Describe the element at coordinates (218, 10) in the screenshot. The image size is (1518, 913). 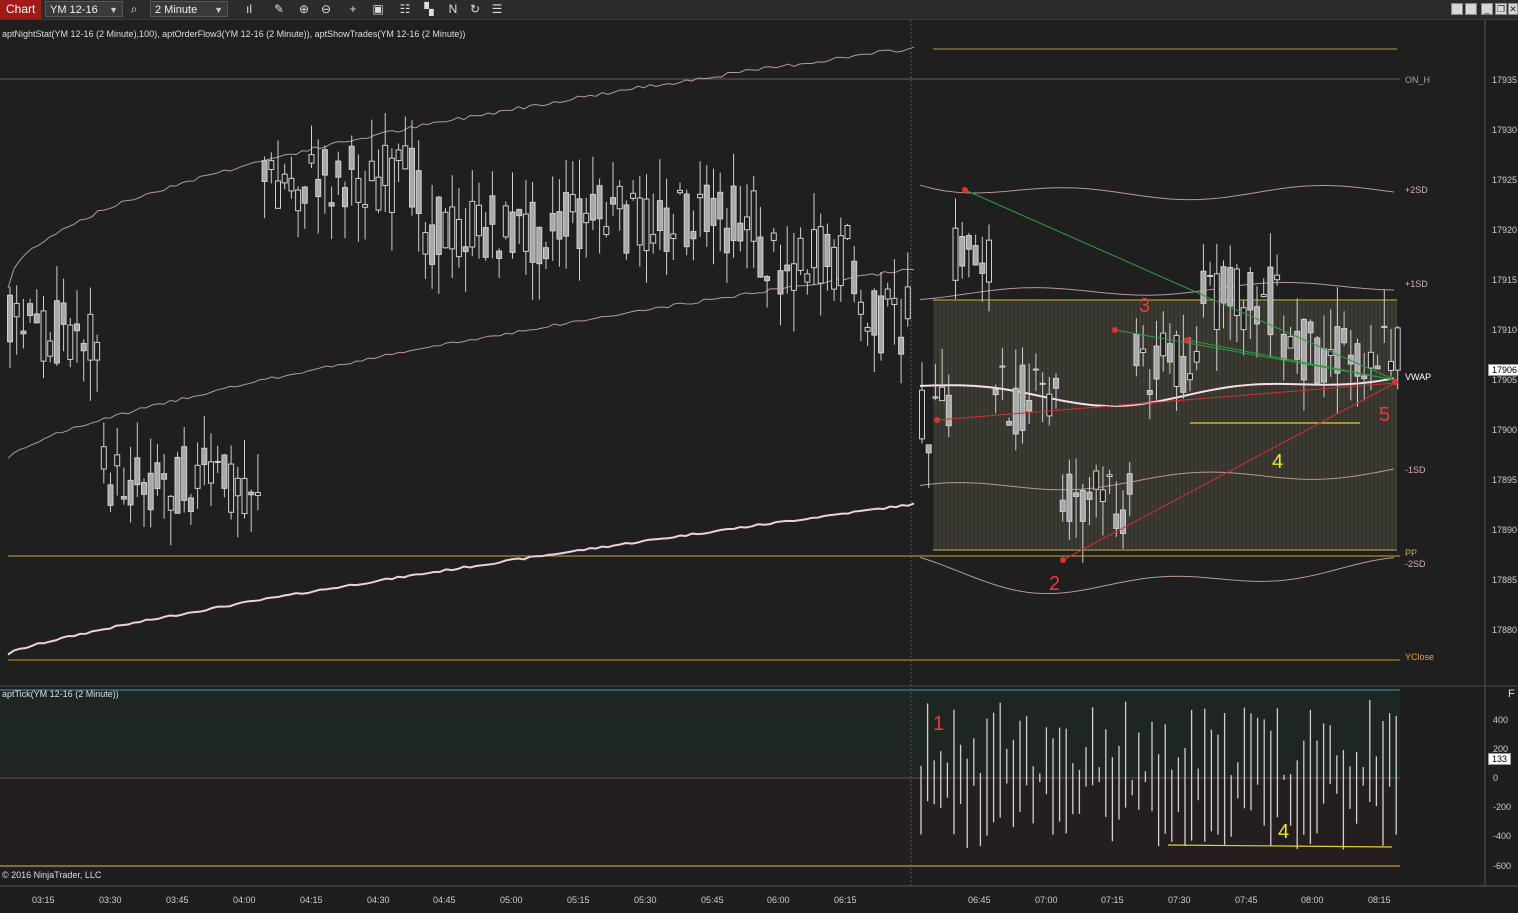
I see `chevron-down-icon: ▼` at that location.